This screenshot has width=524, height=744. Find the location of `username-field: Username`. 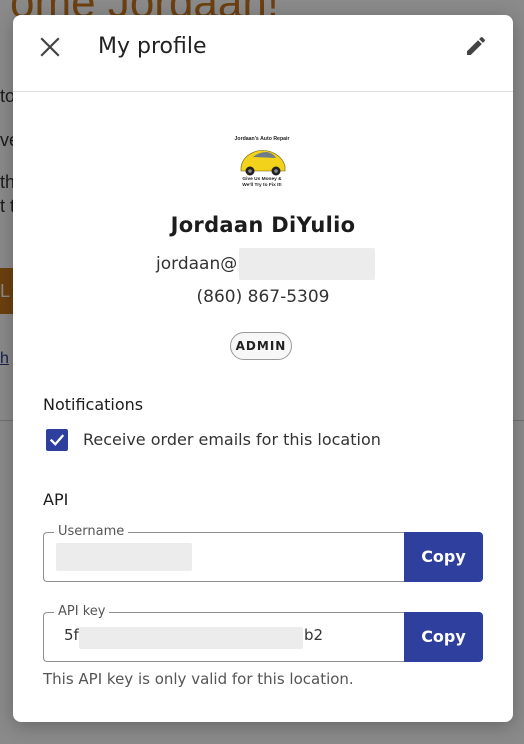

username-field: Username is located at coordinates (224, 553).